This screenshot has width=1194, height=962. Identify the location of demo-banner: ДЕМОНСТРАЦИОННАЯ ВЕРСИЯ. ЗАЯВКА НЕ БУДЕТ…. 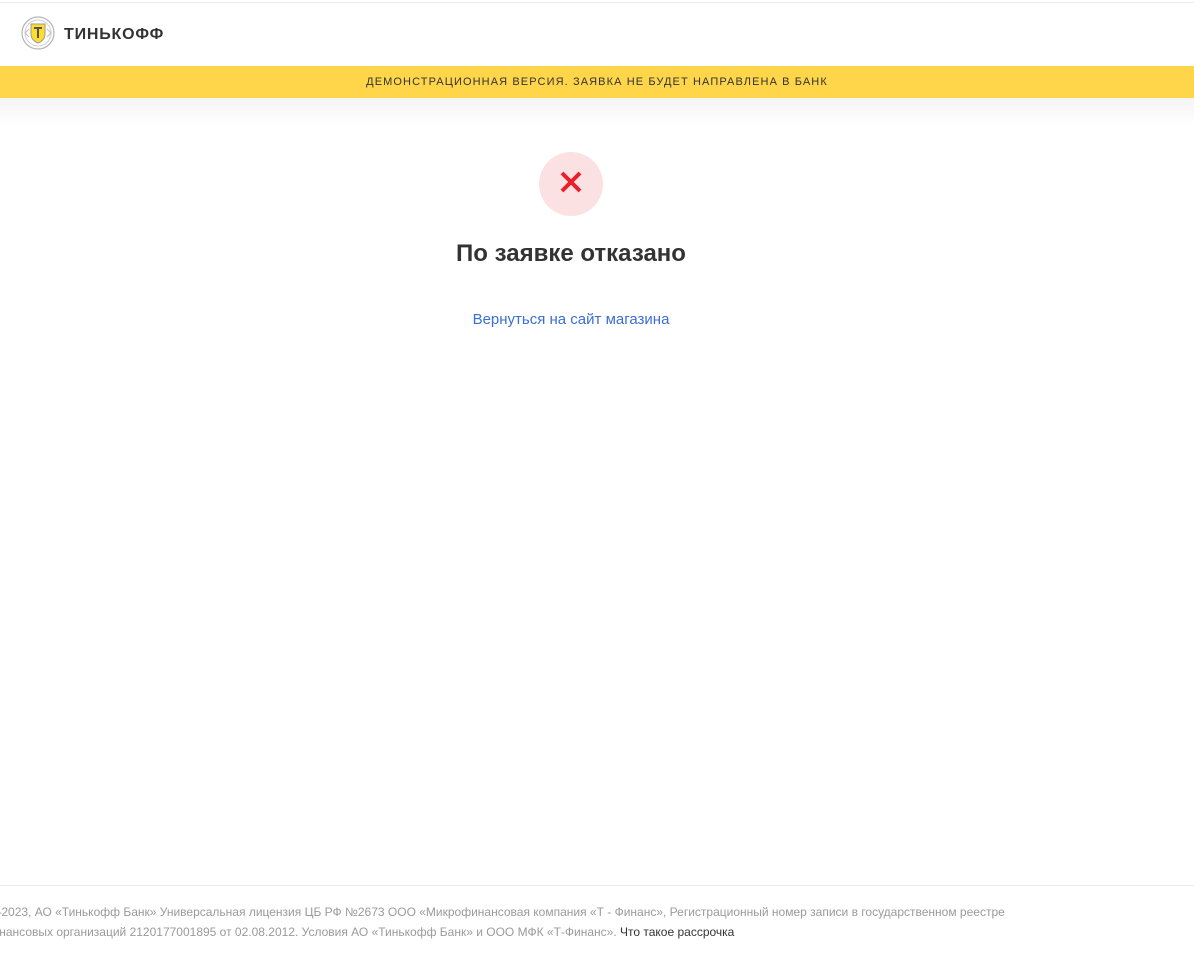
(597, 82).